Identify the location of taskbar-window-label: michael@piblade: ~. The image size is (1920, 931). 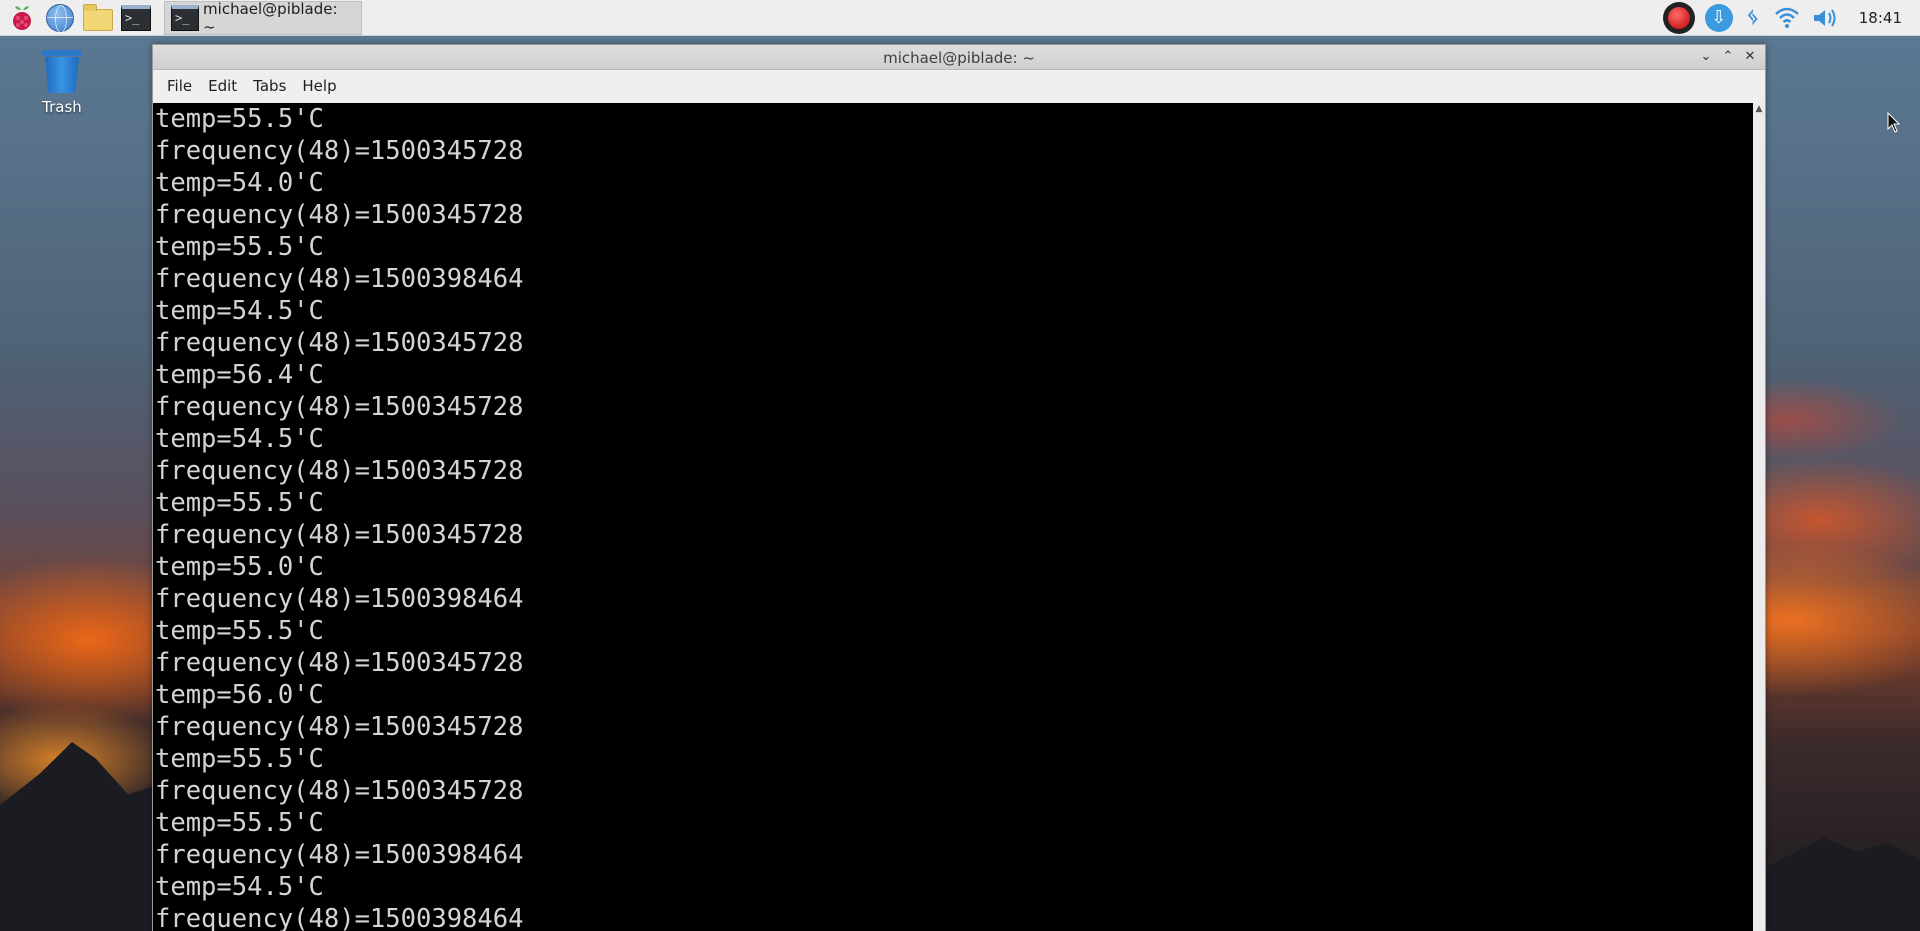
(270, 18).